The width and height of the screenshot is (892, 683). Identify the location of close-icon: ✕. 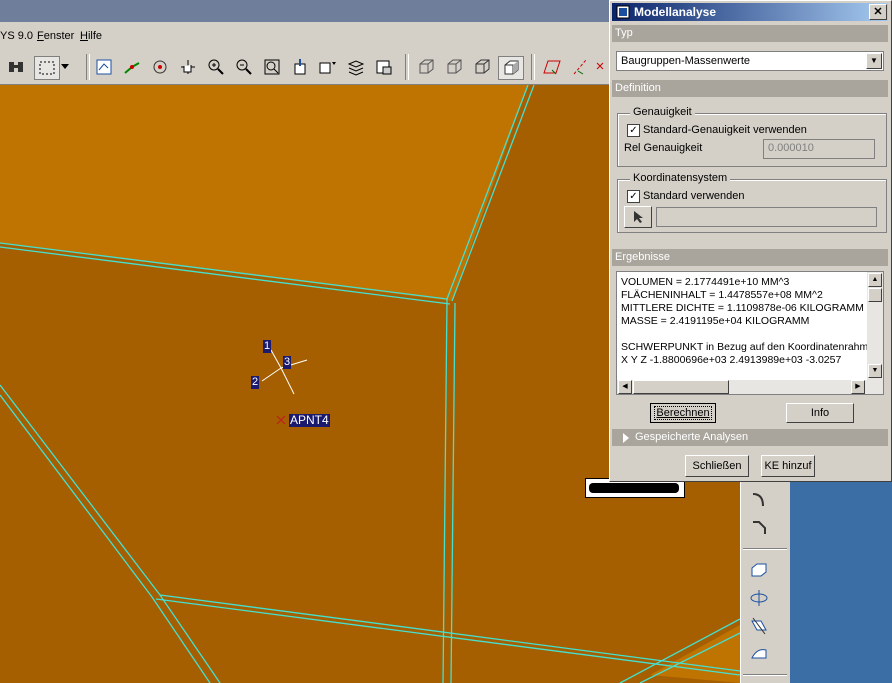
(878, 12).